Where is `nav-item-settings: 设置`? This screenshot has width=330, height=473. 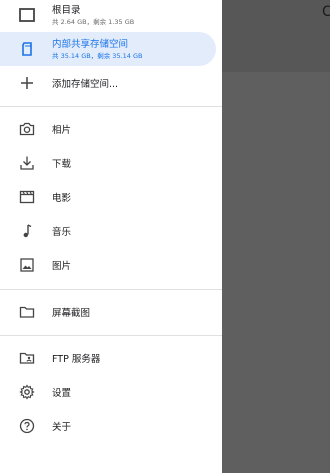 nav-item-settings: 设置 is located at coordinates (111, 392).